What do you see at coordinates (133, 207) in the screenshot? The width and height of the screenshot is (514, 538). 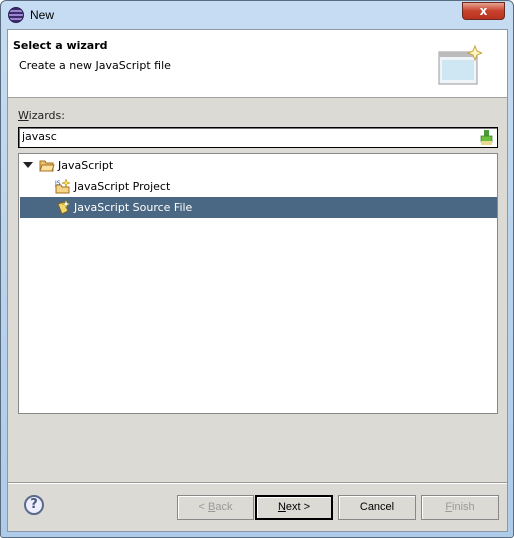 I see `tree-item-label: JavaScript Source File` at bounding box center [133, 207].